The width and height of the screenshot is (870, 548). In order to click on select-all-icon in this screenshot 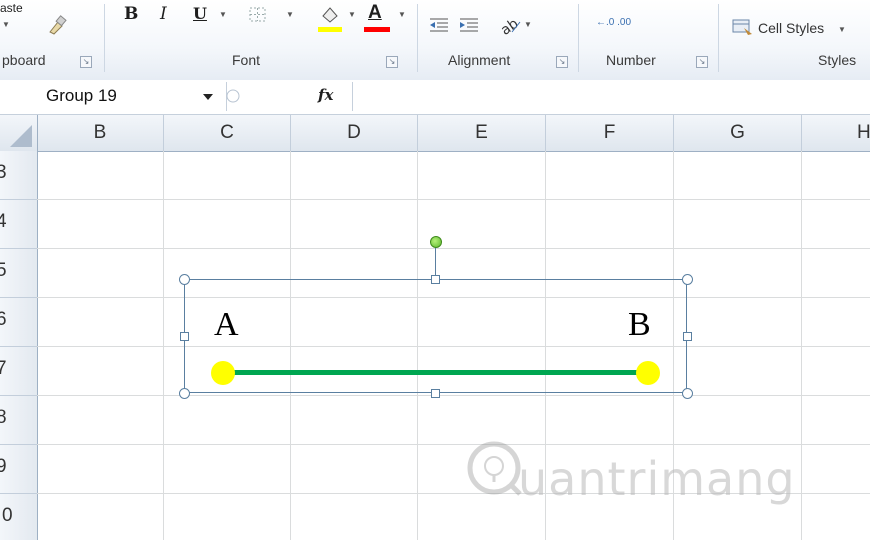, I will do `click(21, 136)`.